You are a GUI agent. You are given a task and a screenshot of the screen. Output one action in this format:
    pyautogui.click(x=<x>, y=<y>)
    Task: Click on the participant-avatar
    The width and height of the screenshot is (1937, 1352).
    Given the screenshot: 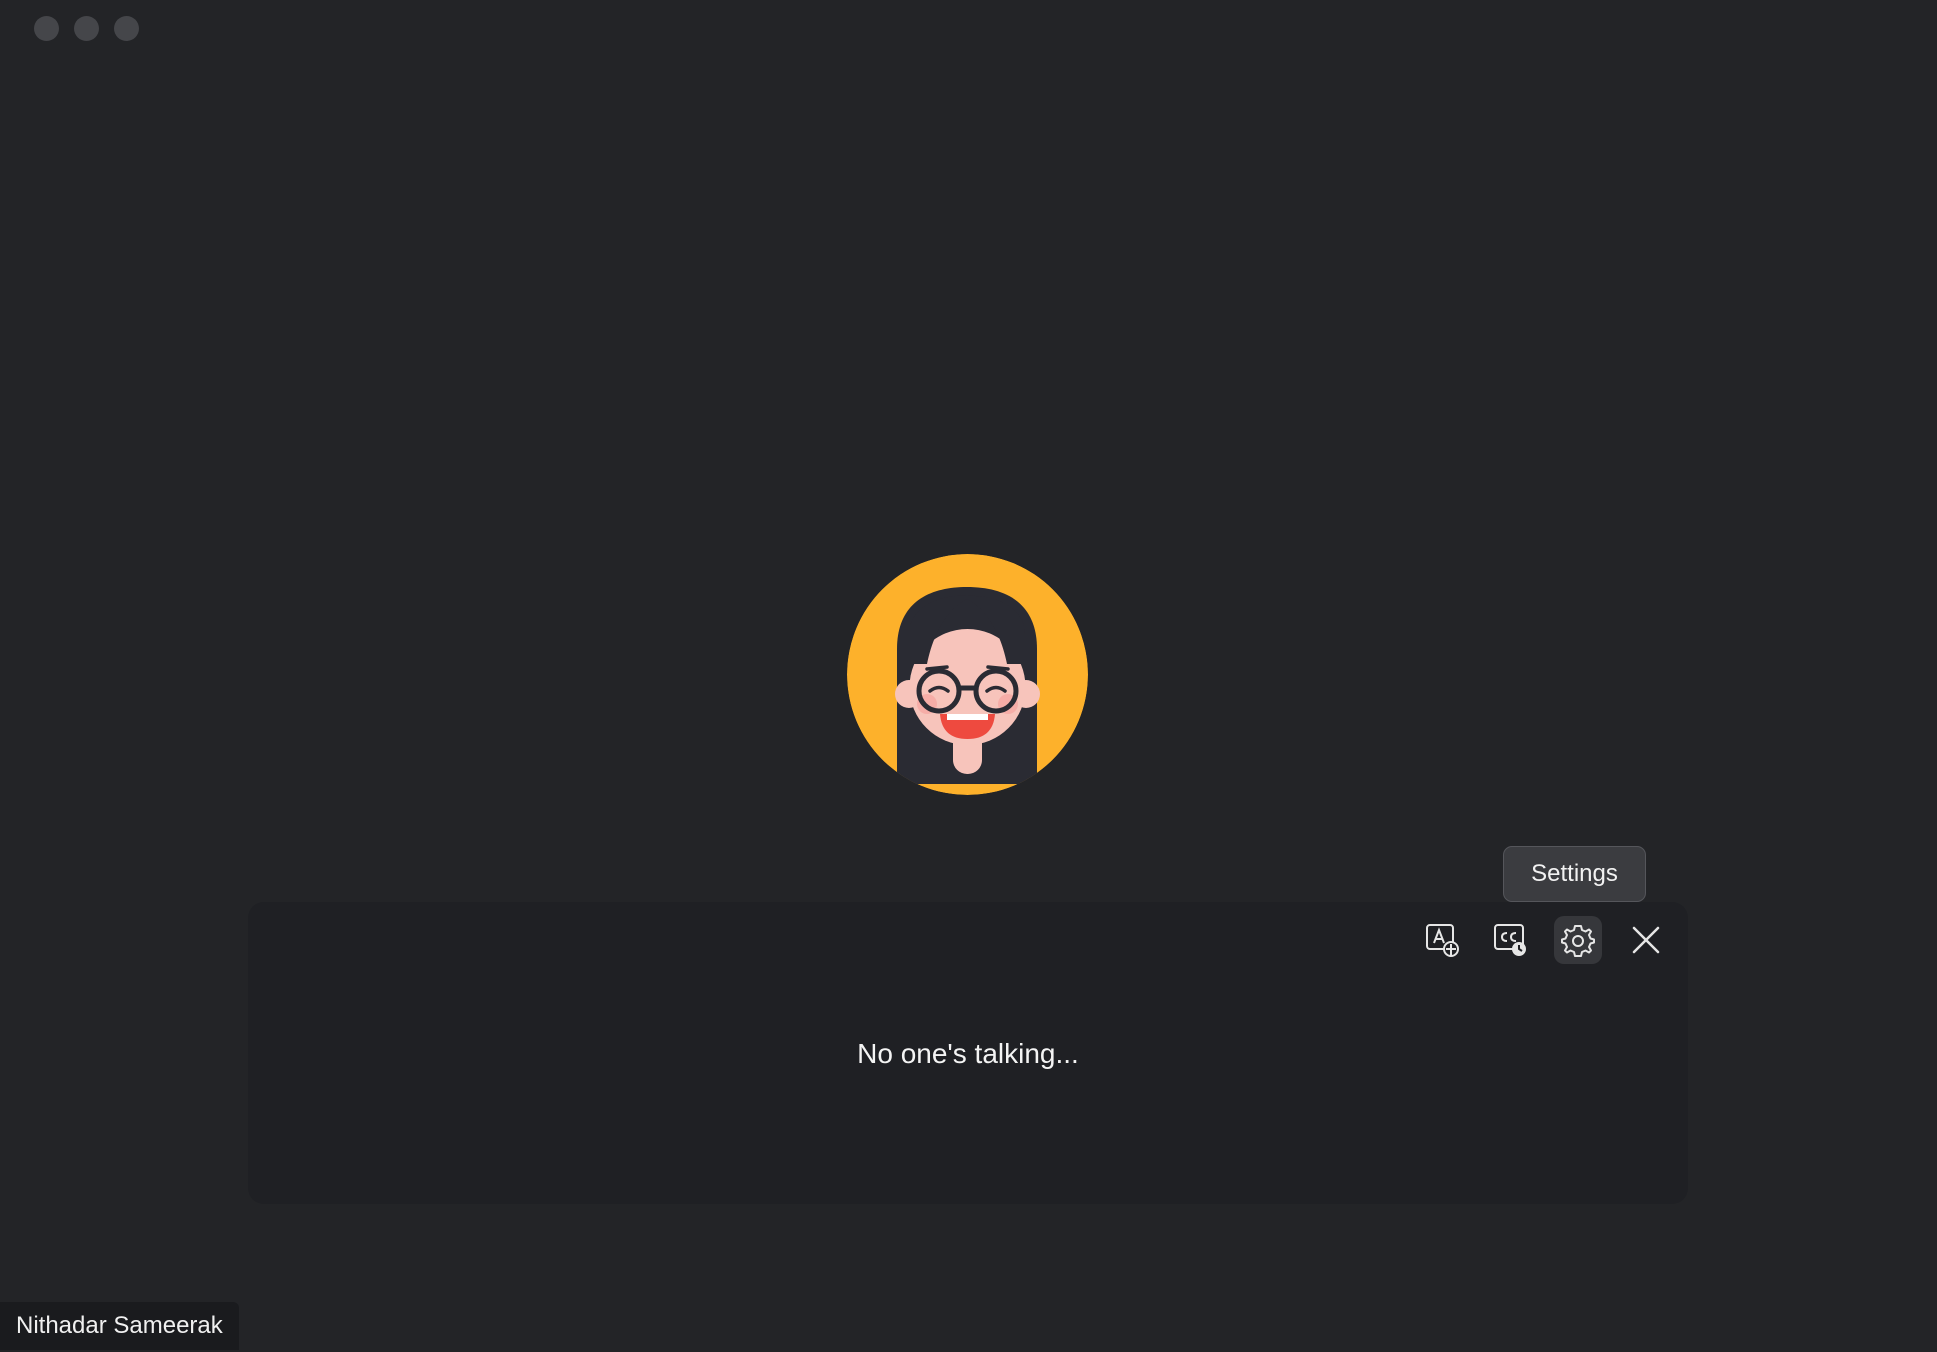 What is the action you would take?
    pyautogui.click(x=967, y=674)
    